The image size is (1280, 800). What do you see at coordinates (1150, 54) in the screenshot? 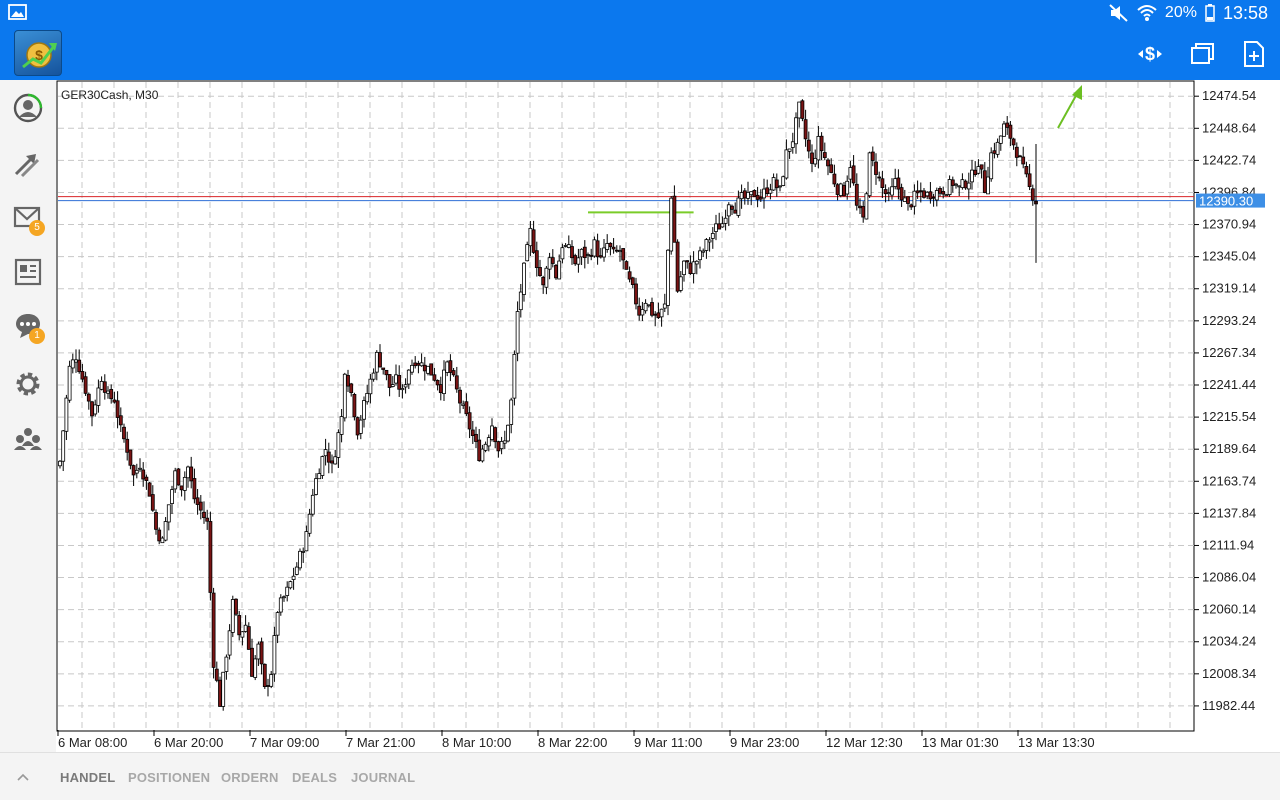
I see `one-click-trading-icon: $` at bounding box center [1150, 54].